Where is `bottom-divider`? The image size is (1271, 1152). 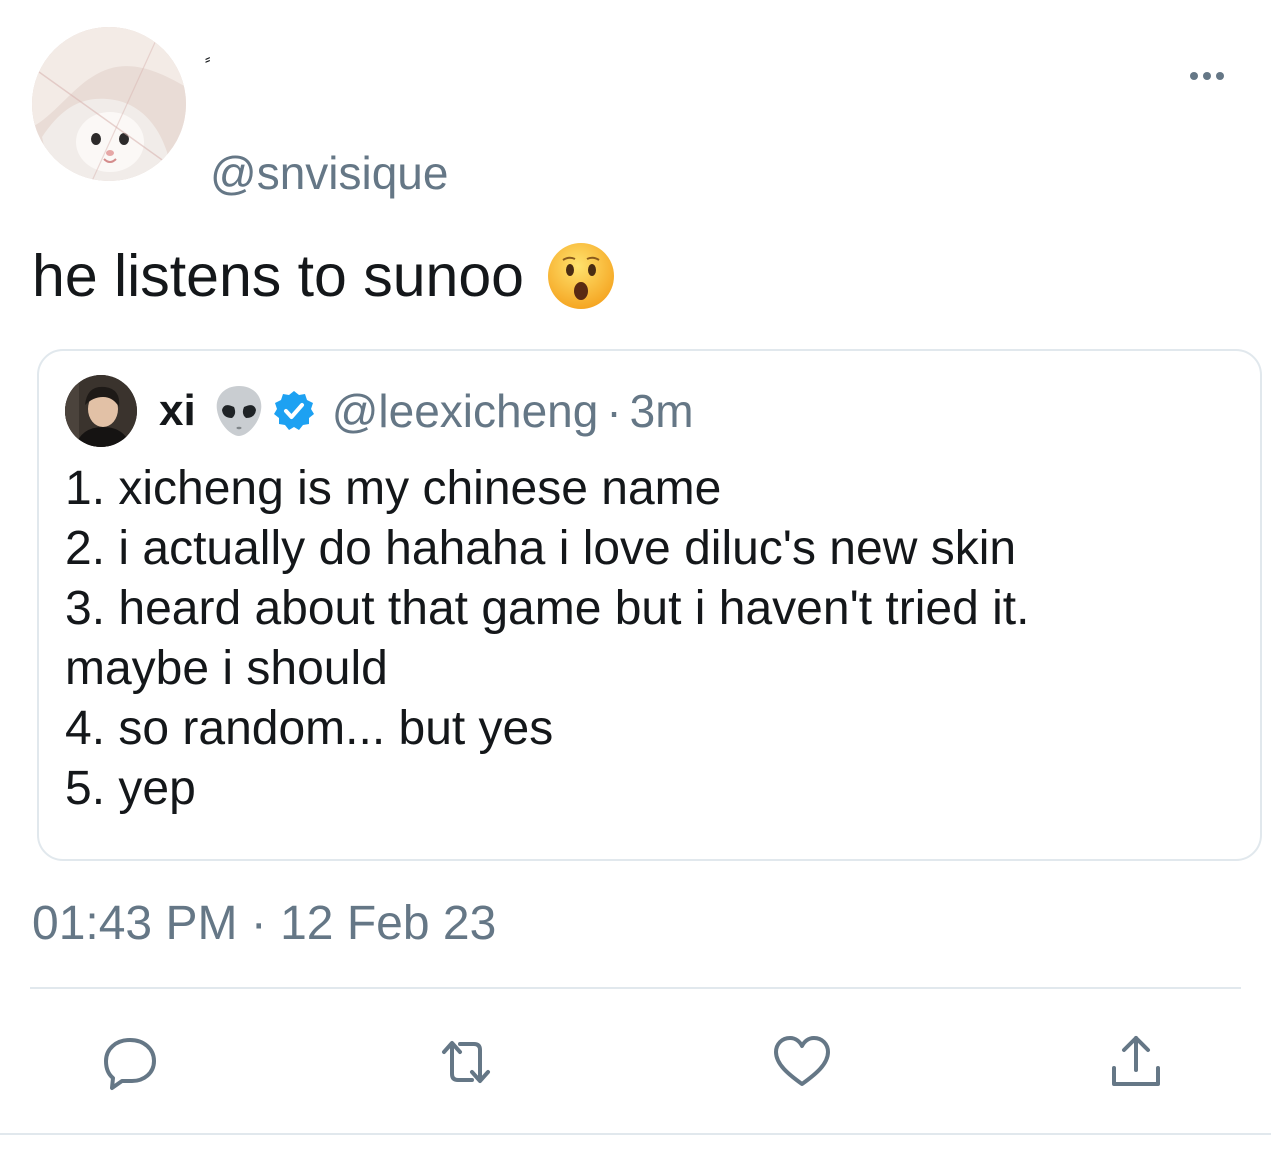 bottom-divider is located at coordinates (635, 1134).